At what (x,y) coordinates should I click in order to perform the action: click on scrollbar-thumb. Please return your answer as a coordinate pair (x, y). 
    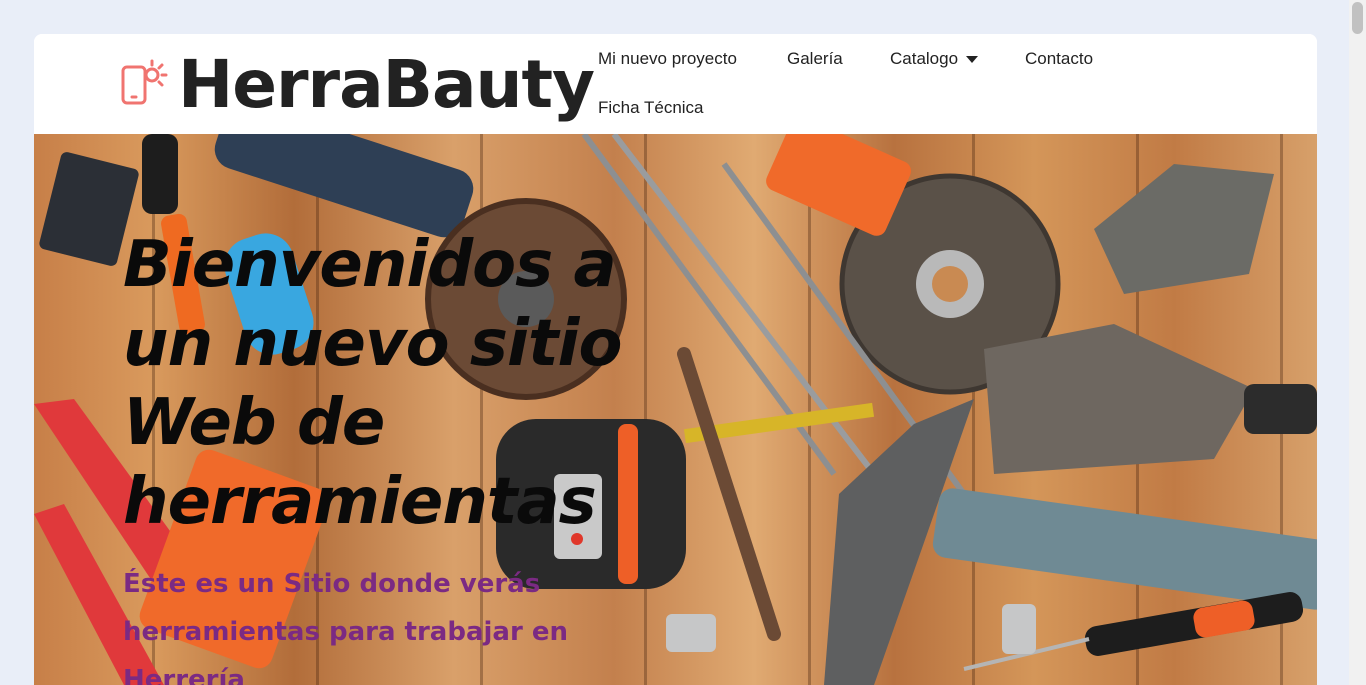
    Looking at the image, I should click on (1357, 18).